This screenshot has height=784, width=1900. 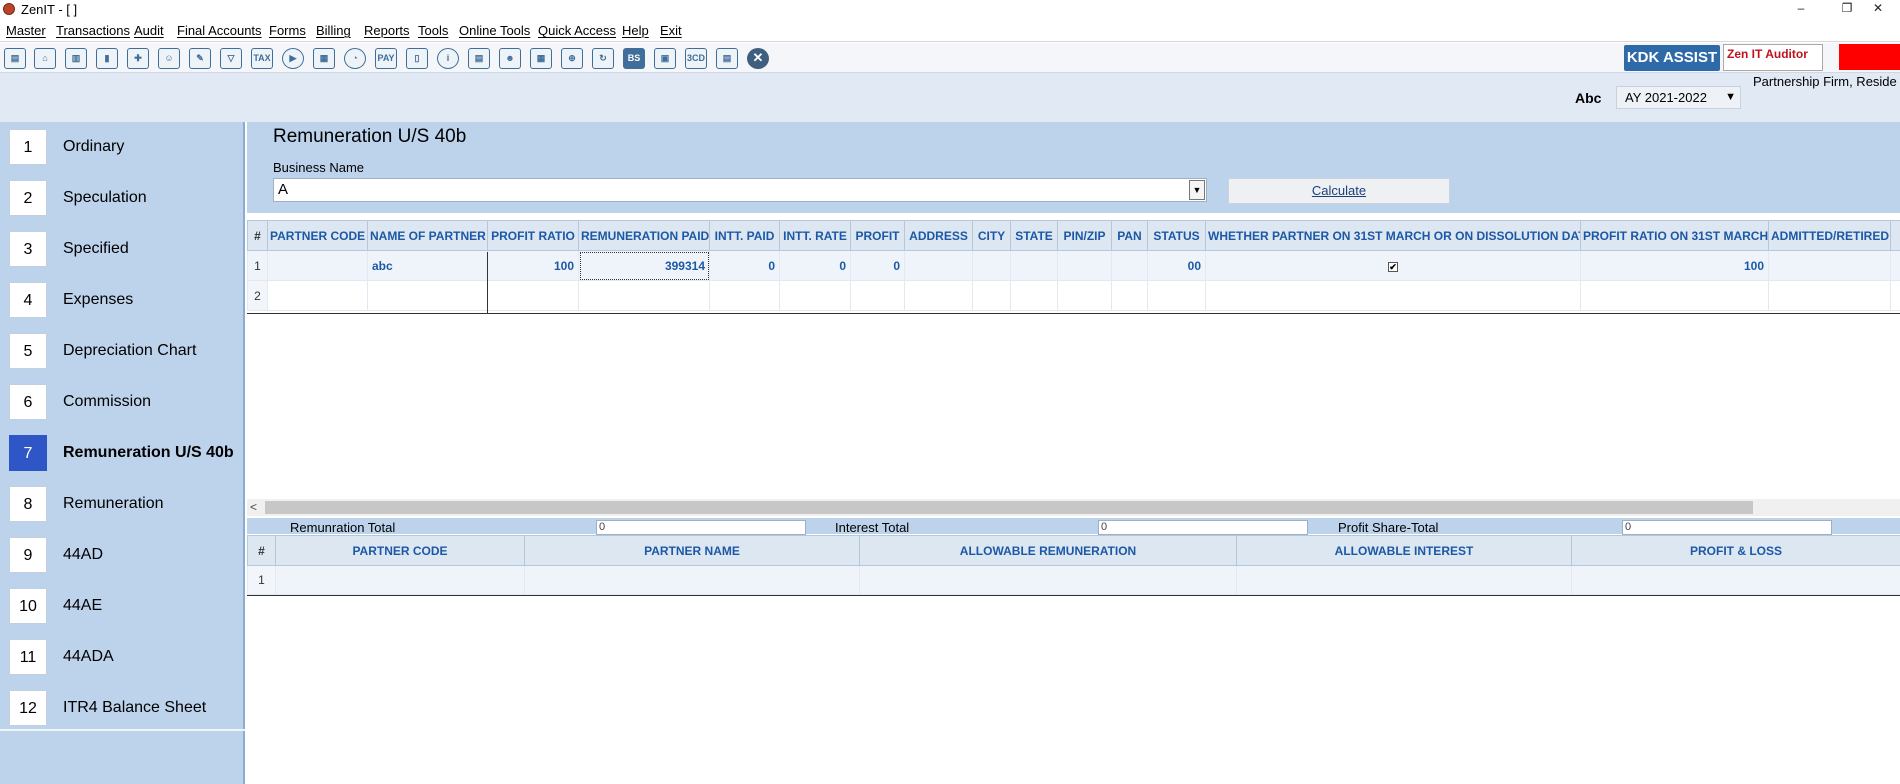 What do you see at coordinates (427, 265) in the screenshot?
I see `partner-name-cell: abc` at bounding box center [427, 265].